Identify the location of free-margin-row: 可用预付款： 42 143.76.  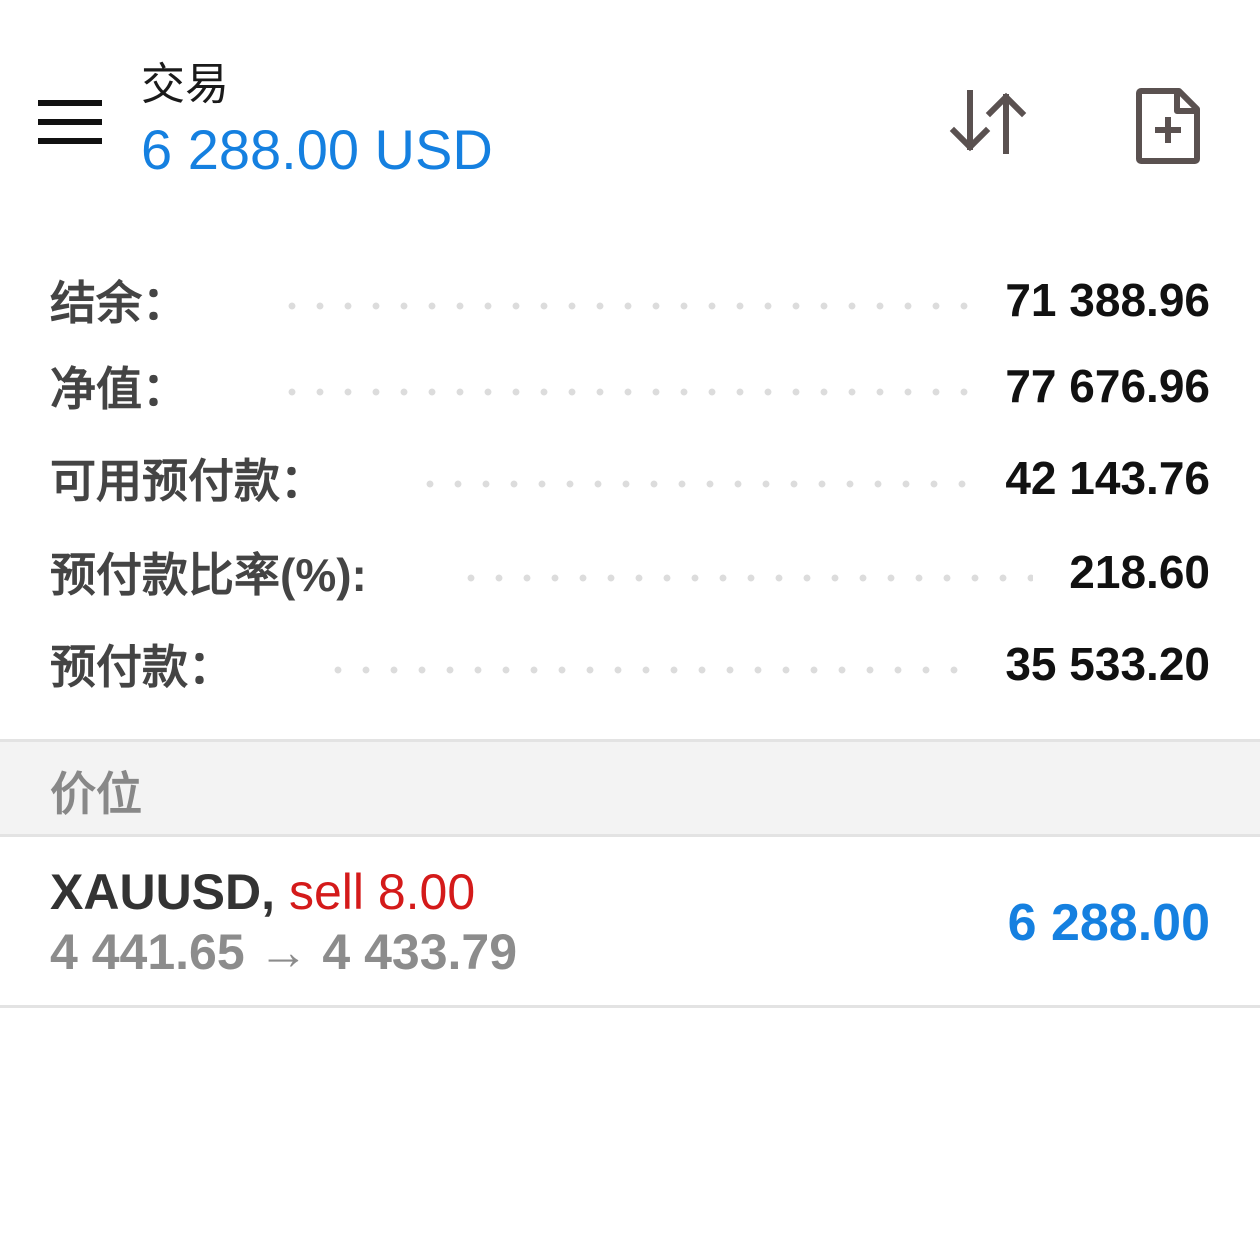
(630, 478).